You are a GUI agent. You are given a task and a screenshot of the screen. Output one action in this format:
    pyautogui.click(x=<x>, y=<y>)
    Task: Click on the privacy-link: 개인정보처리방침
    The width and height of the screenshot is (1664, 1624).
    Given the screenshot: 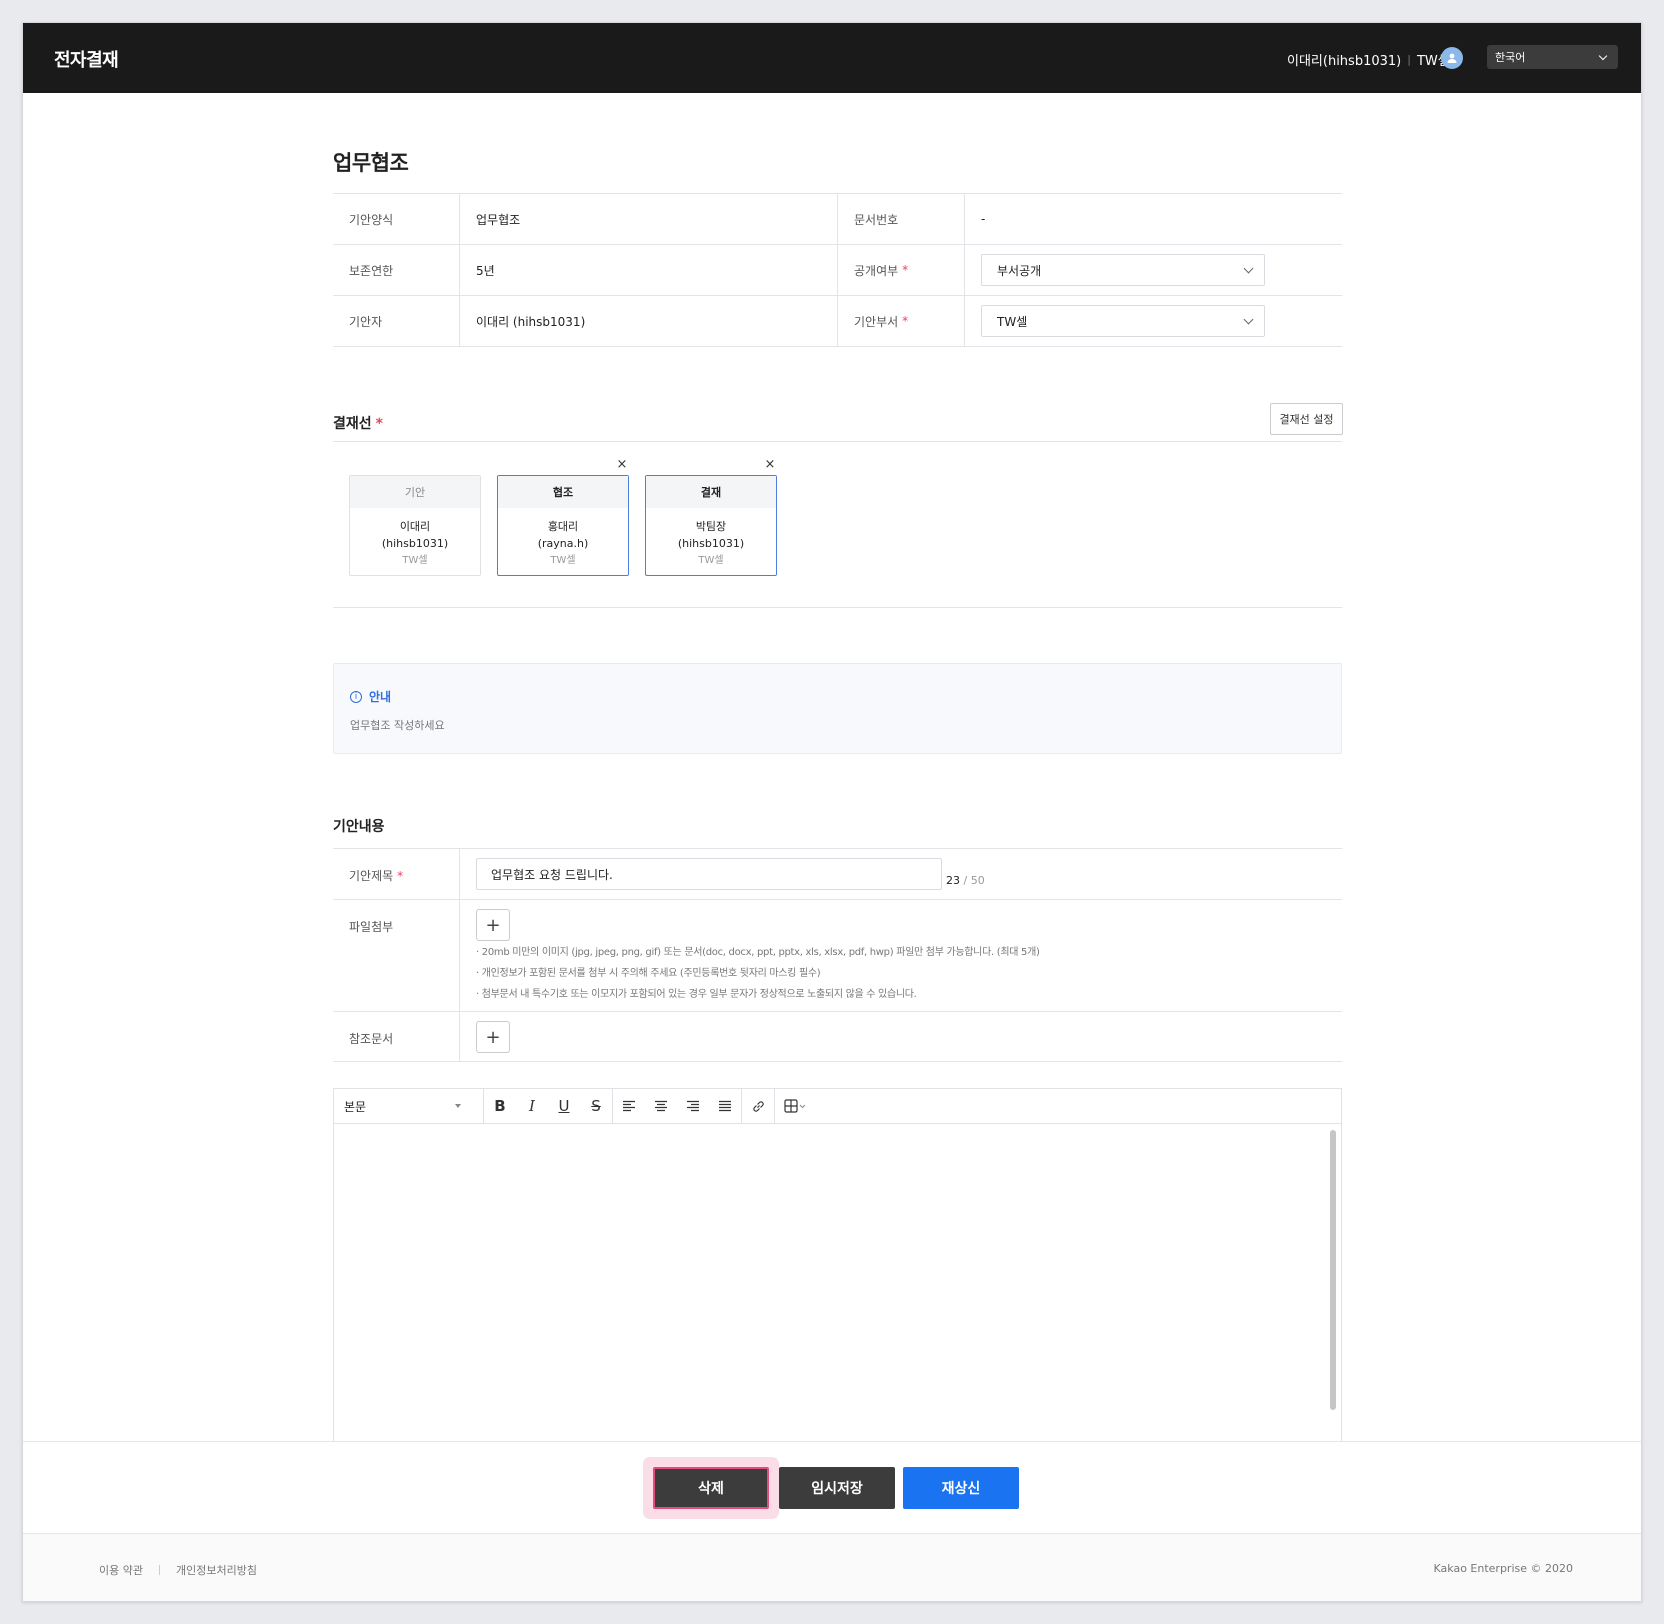 What is the action you would take?
    pyautogui.click(x=216, y=1570)
    